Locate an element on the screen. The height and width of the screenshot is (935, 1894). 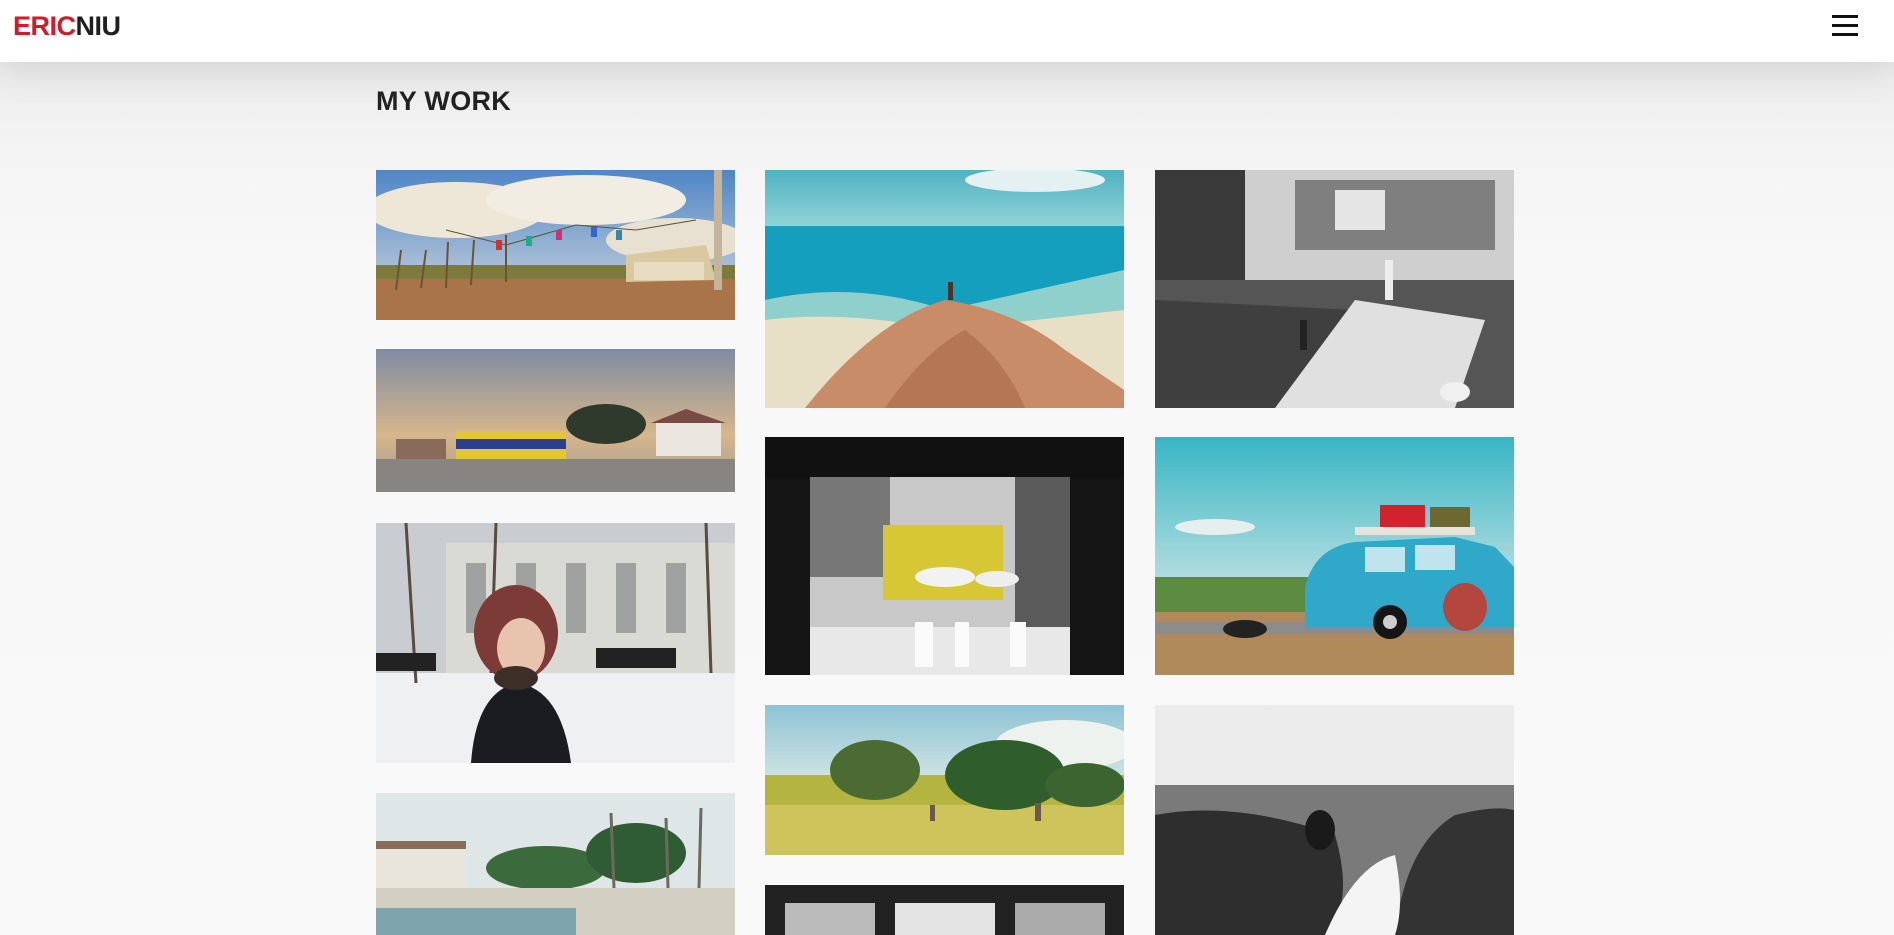
logo-first-name: ERIC is located at coordinates (44, 26).